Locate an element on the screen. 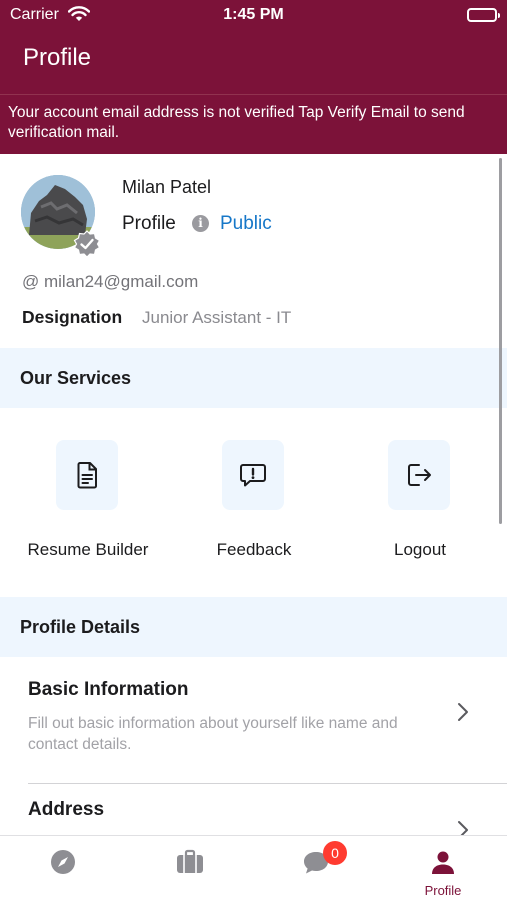 This screenshot has height=900, width=507. logout-icon is located at coordinates (419, 475).